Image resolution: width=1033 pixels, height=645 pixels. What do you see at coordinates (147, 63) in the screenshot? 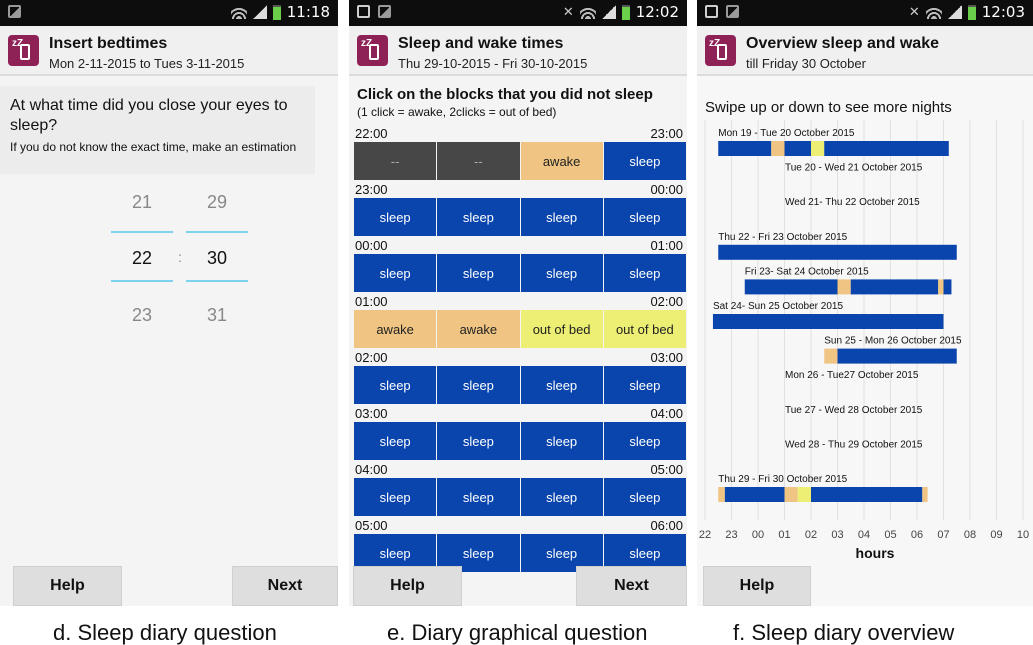
I see `page-subtitle: Mon 2-11-2015 to Tues 3-11-2015` at bounding box center [147, 63].